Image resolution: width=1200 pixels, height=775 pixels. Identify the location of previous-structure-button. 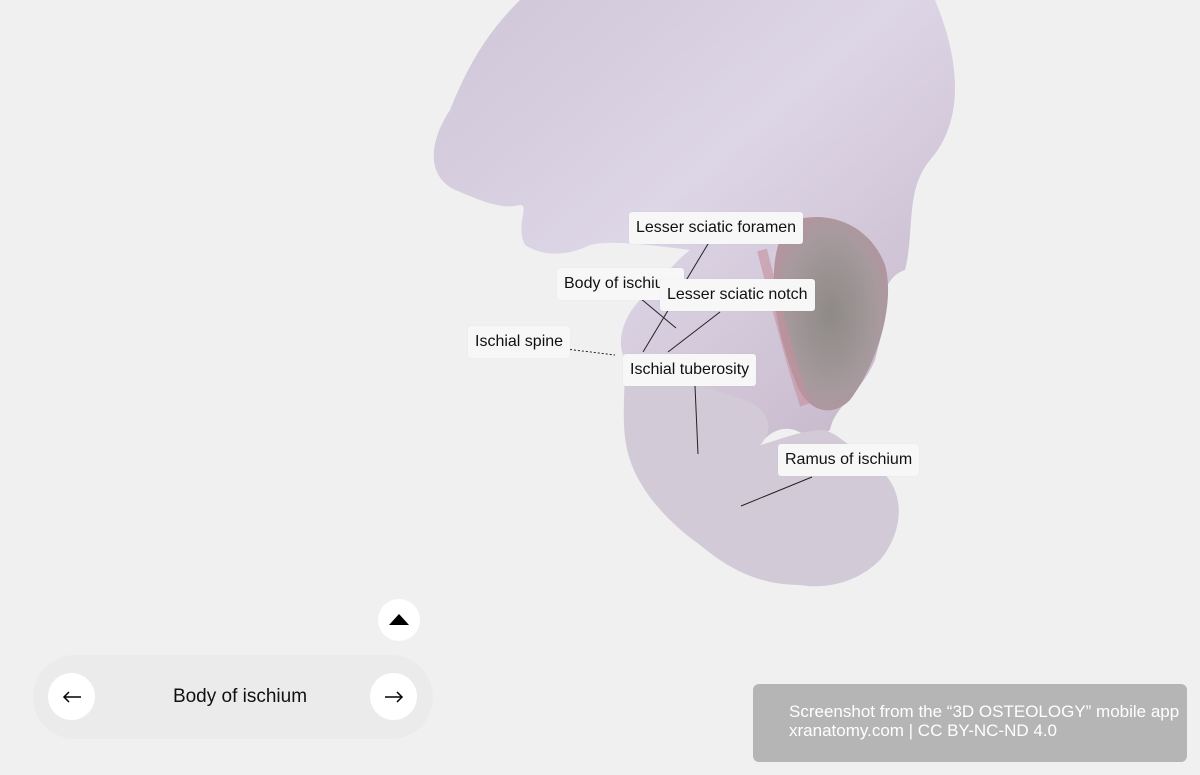
(71, 696).